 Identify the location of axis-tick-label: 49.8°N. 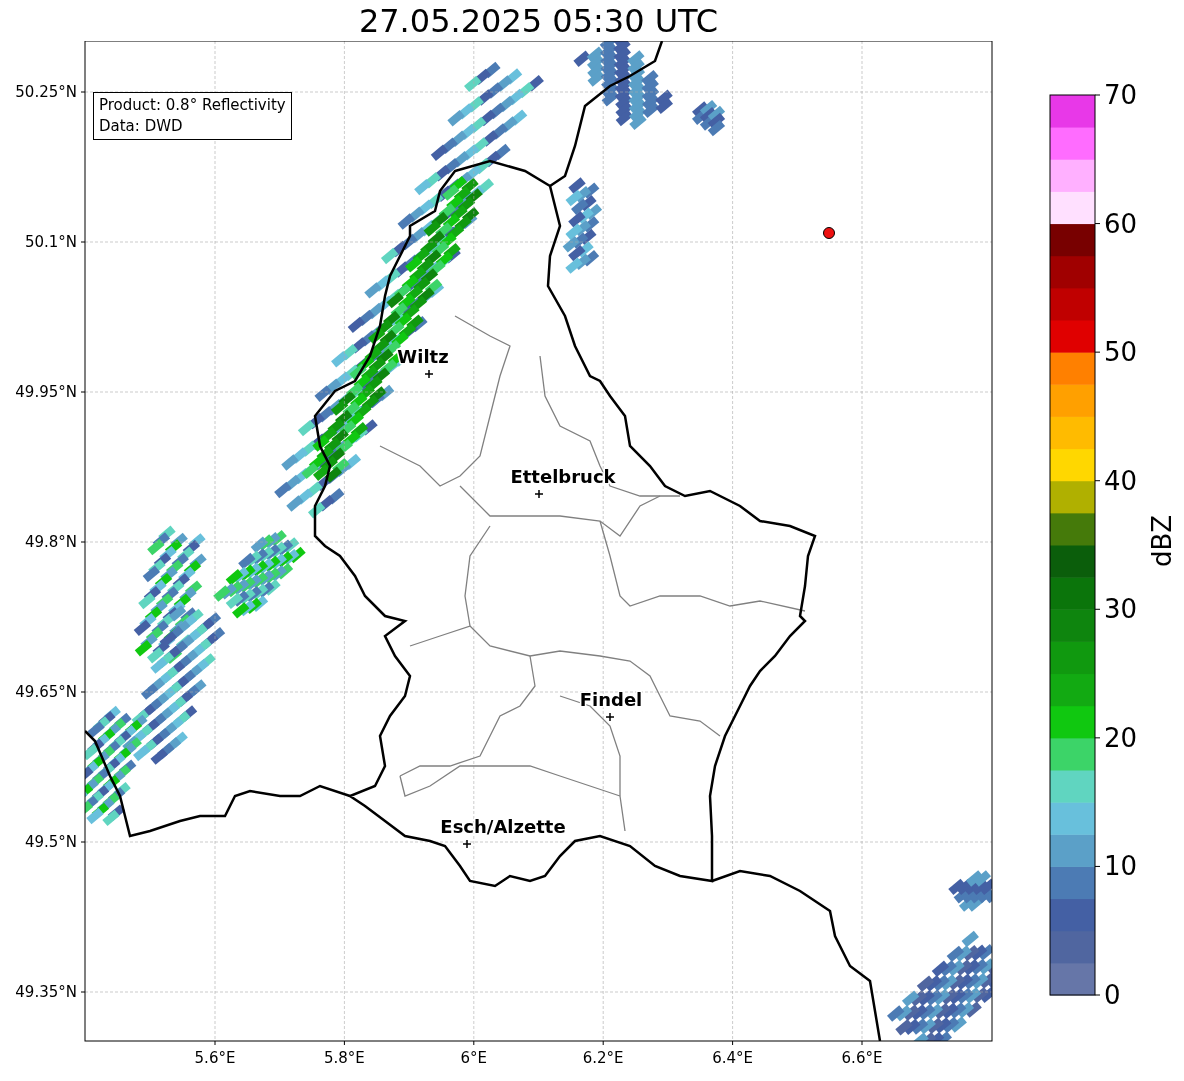
(50, 542).